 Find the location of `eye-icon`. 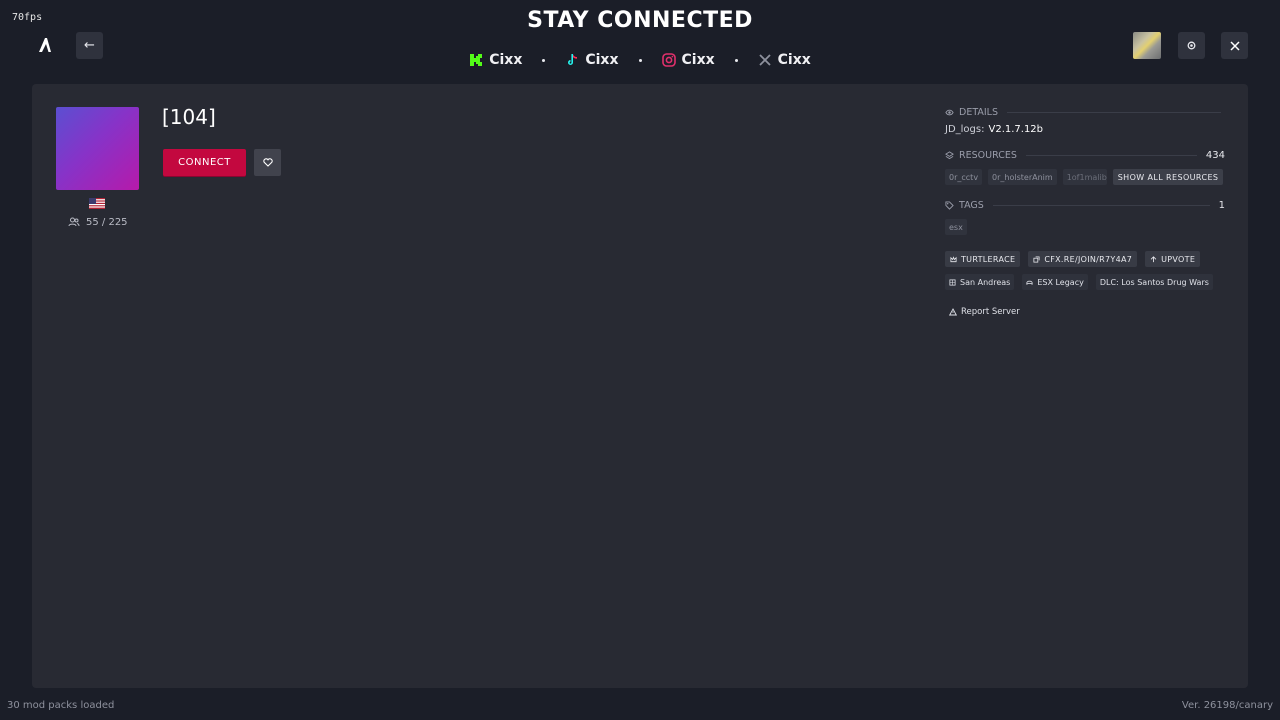

eye-icon is located at coordinates (949, 112).